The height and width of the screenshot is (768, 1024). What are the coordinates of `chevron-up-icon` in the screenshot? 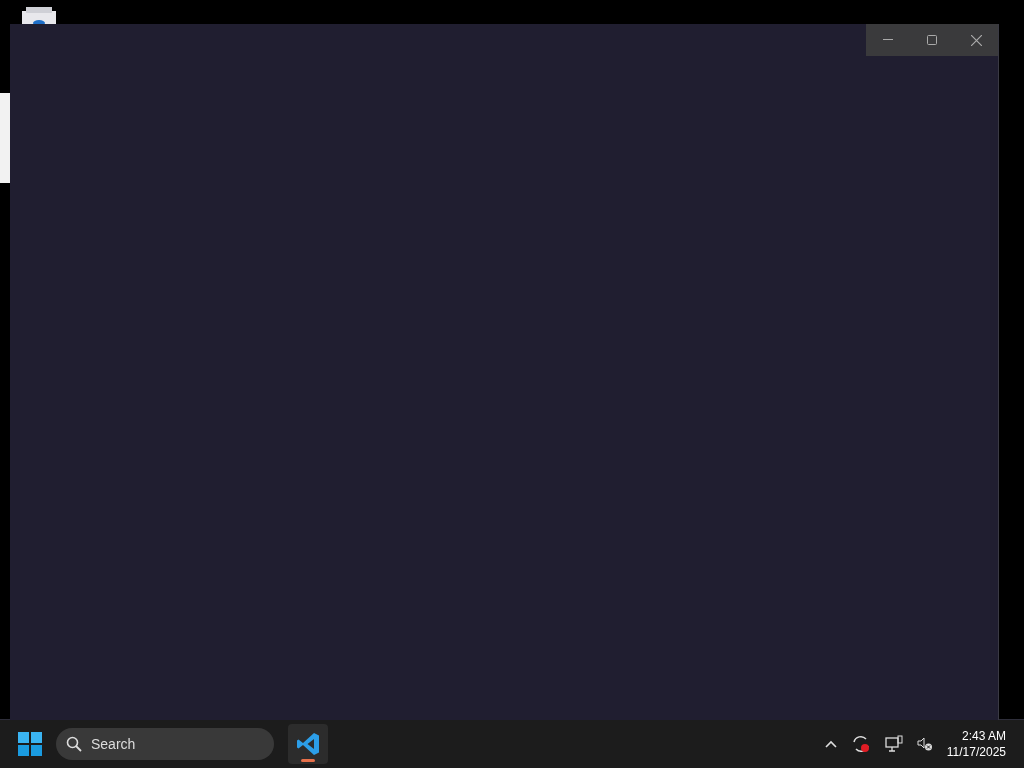 It's located at (830, 744).